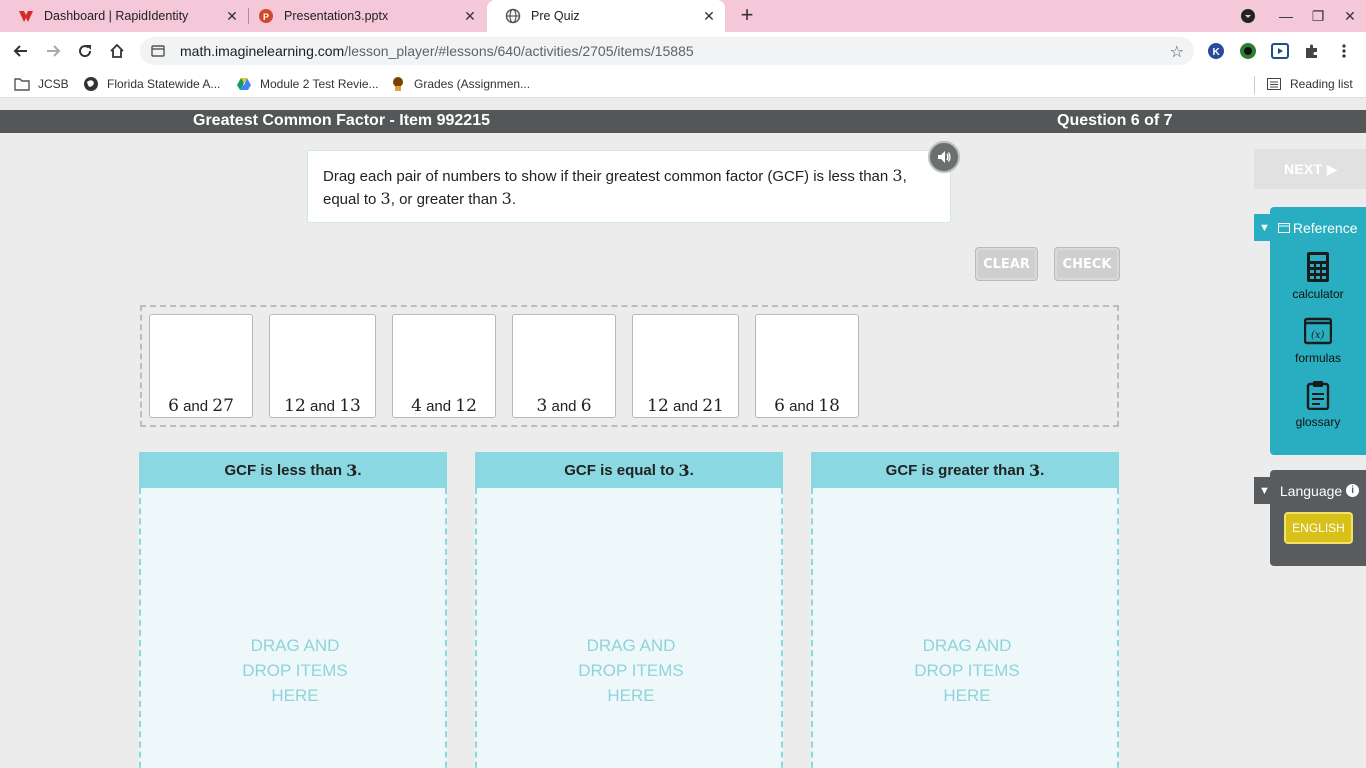 This screenshot has width=1366, height=768. What do you see at coordinates (223, 406) in the screenshot?
I see `card-number: 27` at bounding box center [223, 406].